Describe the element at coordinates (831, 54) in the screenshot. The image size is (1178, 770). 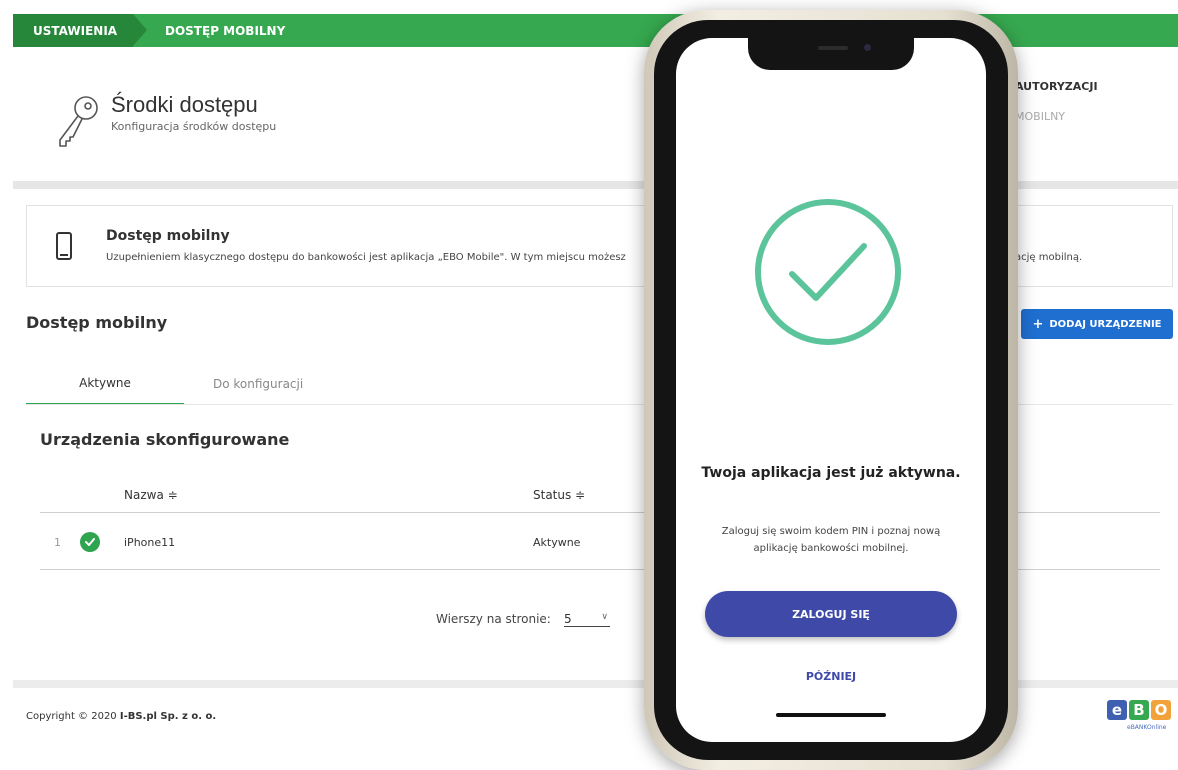
I see `phone-notch` at that location.